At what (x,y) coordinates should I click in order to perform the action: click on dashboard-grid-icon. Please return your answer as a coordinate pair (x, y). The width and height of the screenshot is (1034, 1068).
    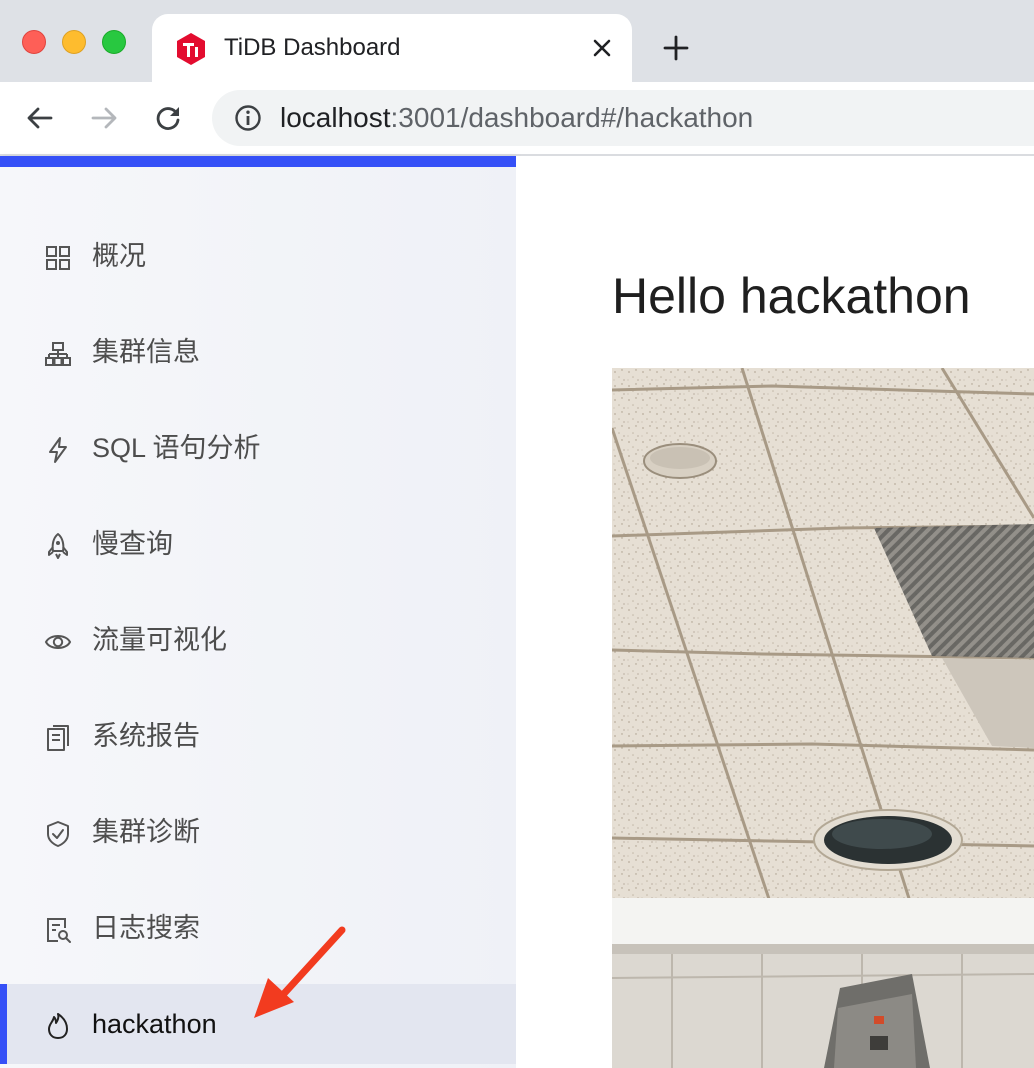
    Looking at the image, I should click on (58, 258).